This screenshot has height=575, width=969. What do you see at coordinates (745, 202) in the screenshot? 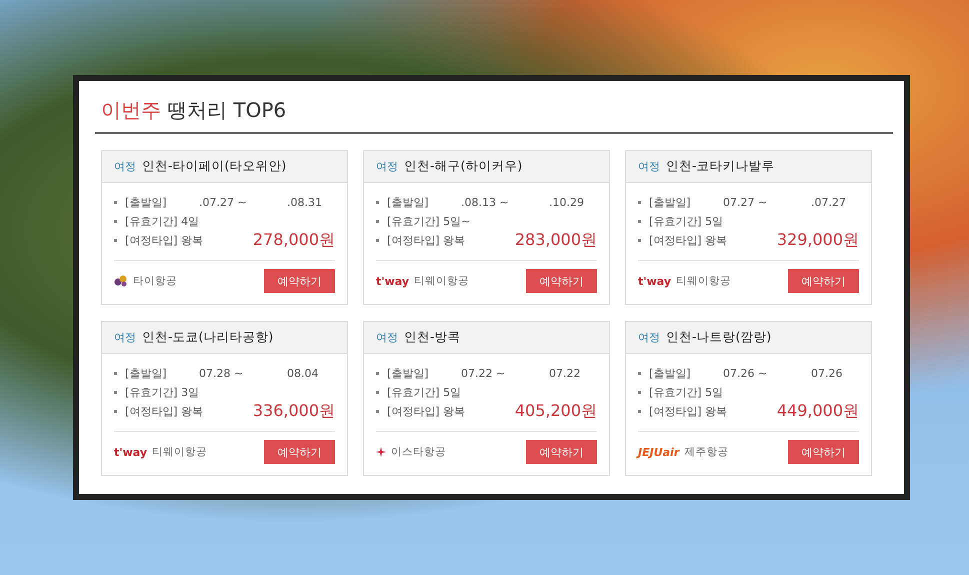
I see `depart-start: 07.27 ~` at bounding box center [745, 202].